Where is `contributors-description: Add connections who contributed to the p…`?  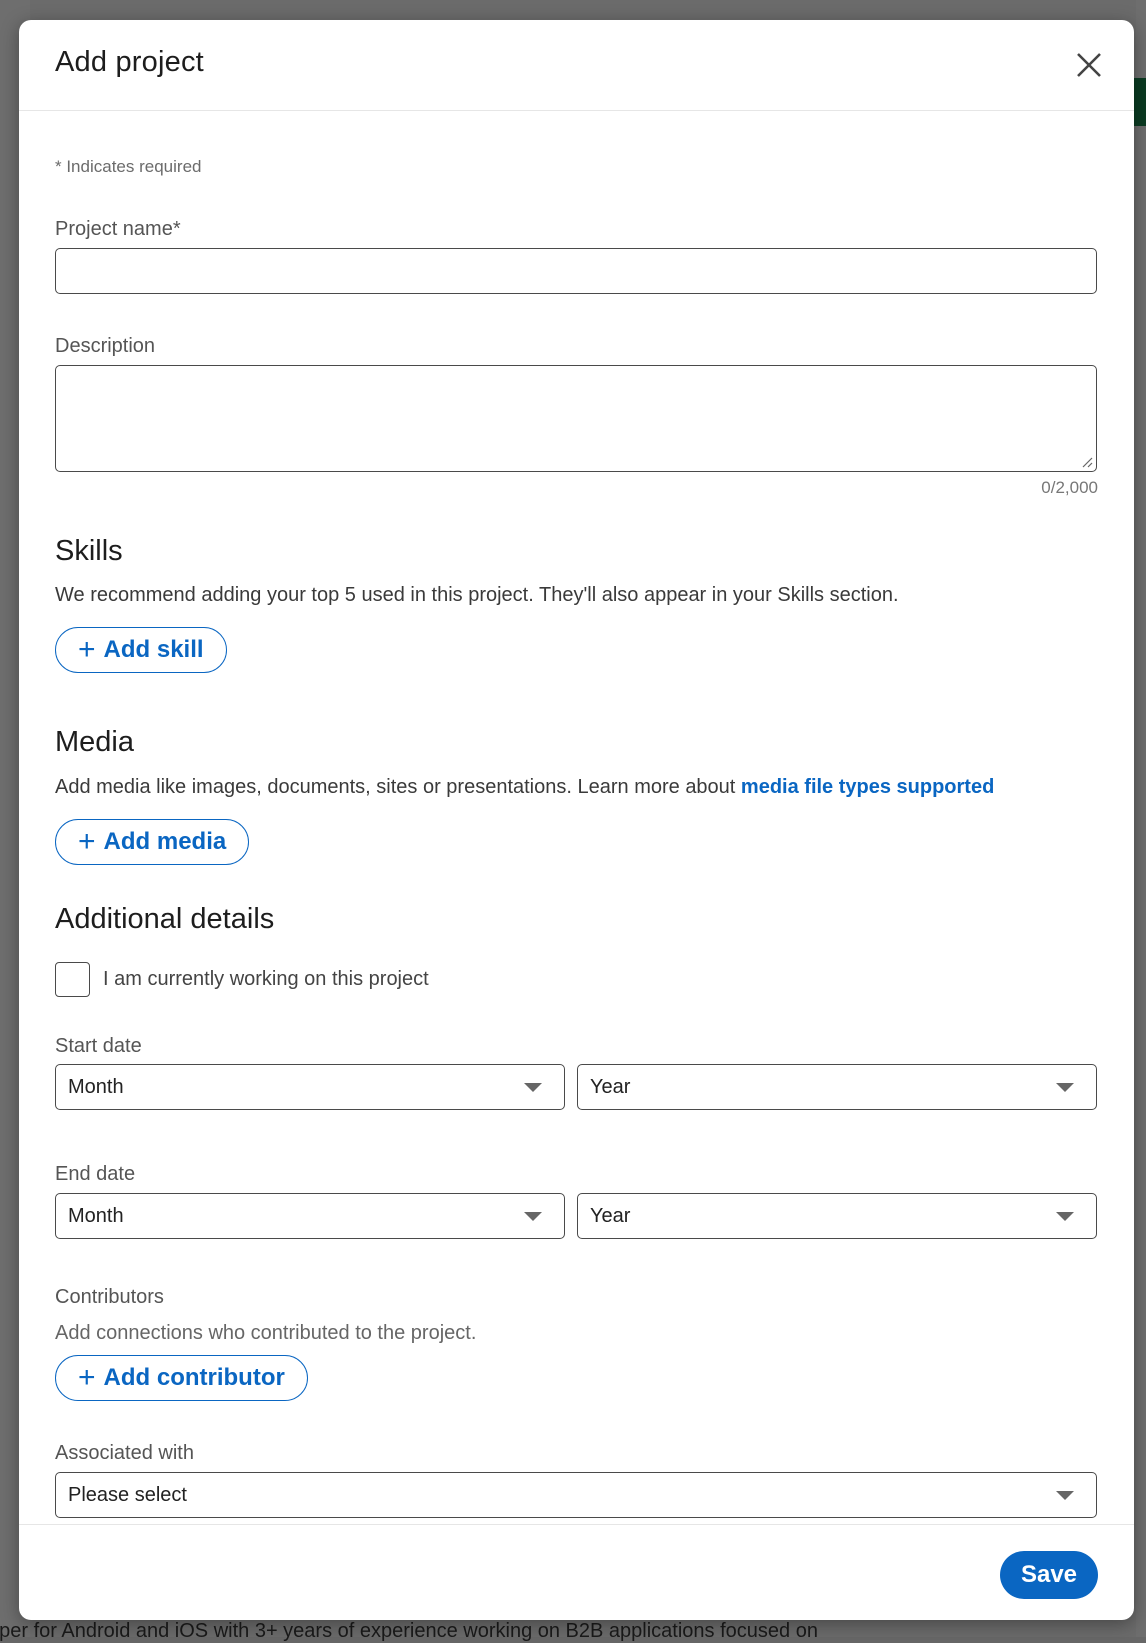 contributors-description: Add connections who contributed to the p… is located at coordinates (266, 1333).